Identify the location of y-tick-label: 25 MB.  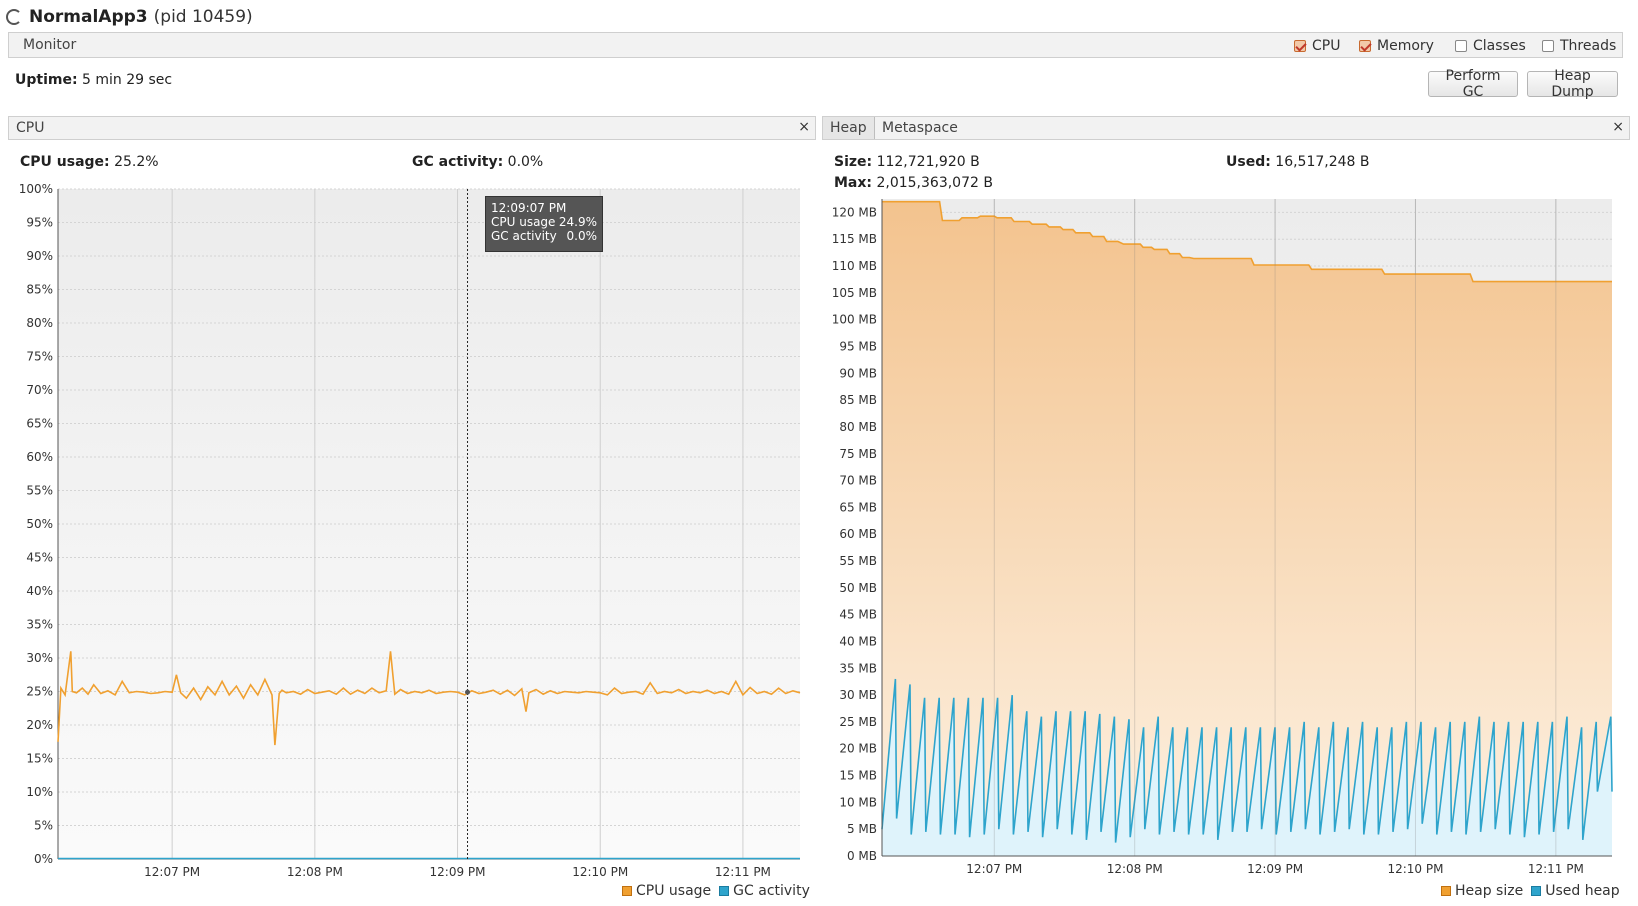
(858, 722).